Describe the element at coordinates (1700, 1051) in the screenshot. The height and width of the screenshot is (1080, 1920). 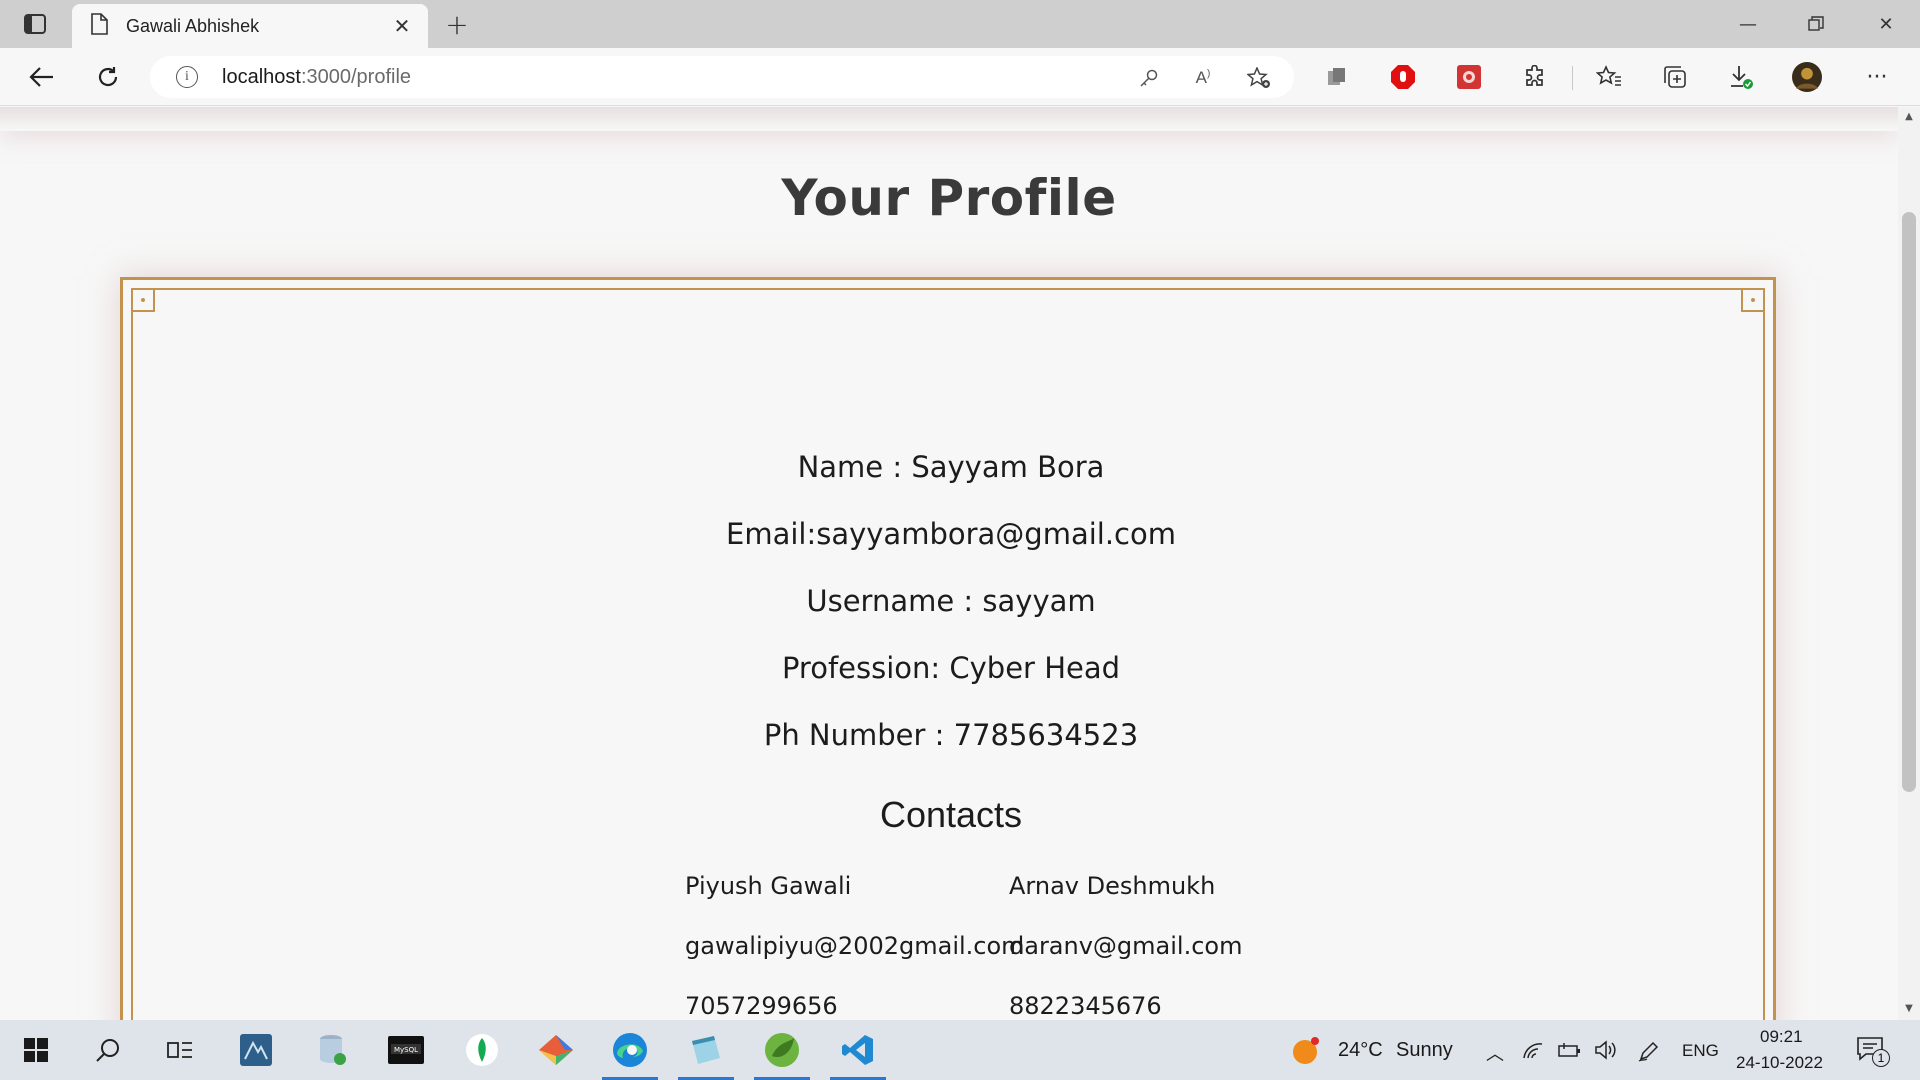
I see `language-indicator: ENG` at that location.